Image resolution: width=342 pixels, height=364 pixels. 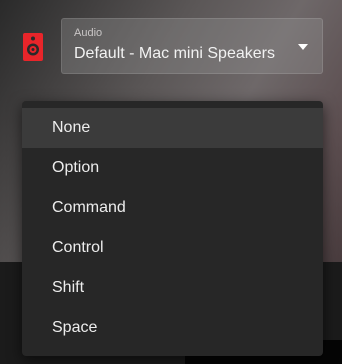 I want to click on menu-item-shift: Shift, so click(x=172, y=288).